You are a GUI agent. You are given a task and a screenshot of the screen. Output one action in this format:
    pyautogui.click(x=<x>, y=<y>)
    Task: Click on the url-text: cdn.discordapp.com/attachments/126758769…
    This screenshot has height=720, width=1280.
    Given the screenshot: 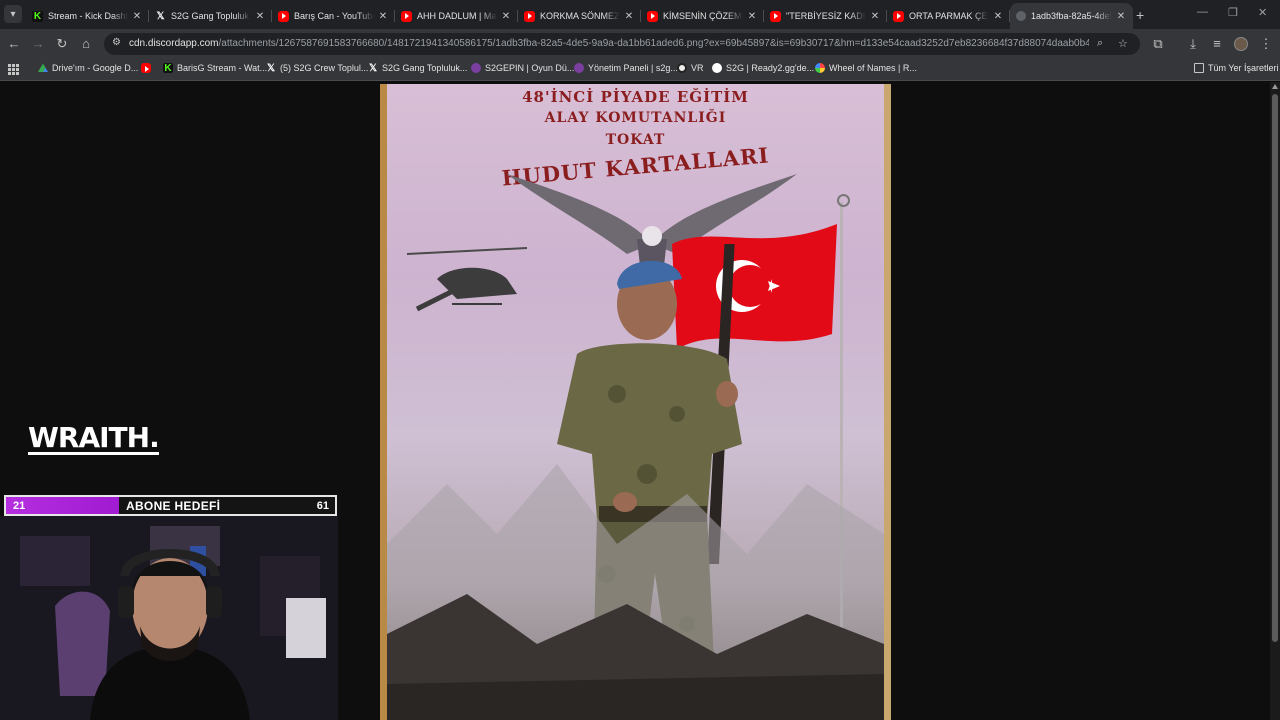 What is the action you would take?
    pyautogui.click(x=609, y=43)
    